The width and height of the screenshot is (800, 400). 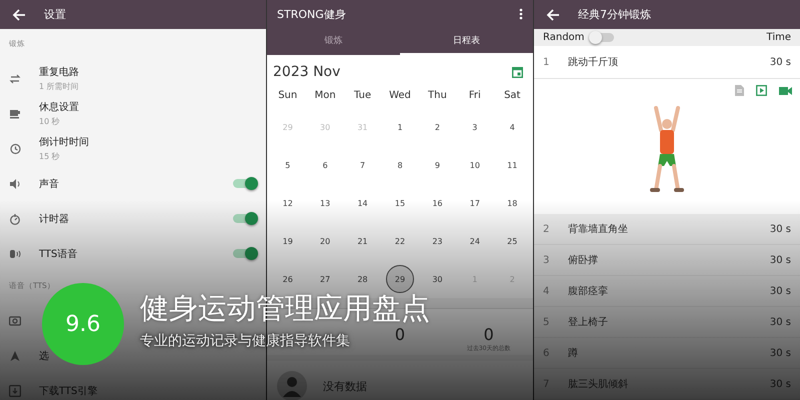 What do you see at coordinates (667, 62) in the screenshot?
I see `exercise-row: 1 跳动千斤顶 30 s` at bounding box center [667, 62].